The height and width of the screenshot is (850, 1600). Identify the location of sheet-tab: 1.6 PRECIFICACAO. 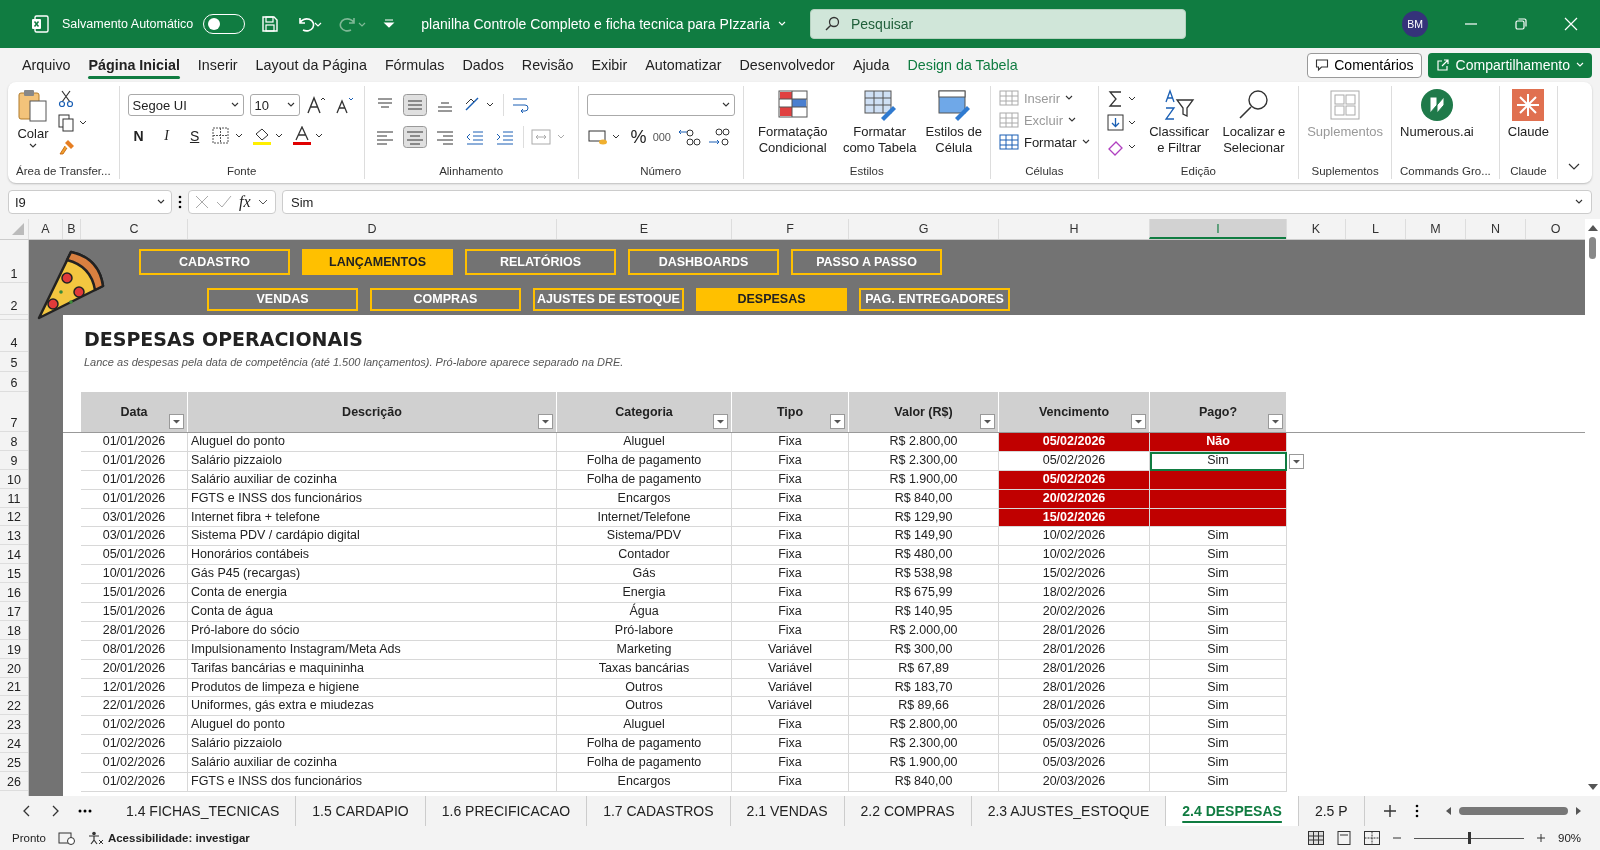
(506, 811).